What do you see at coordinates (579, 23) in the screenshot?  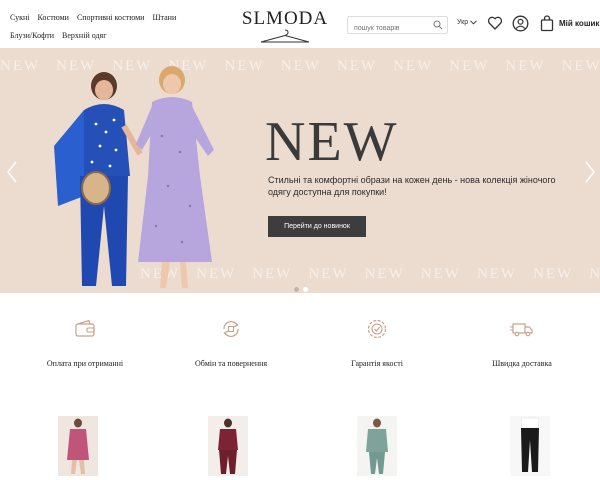 I see `cart-label: Мій кошик` at bounding box center [579, 23].